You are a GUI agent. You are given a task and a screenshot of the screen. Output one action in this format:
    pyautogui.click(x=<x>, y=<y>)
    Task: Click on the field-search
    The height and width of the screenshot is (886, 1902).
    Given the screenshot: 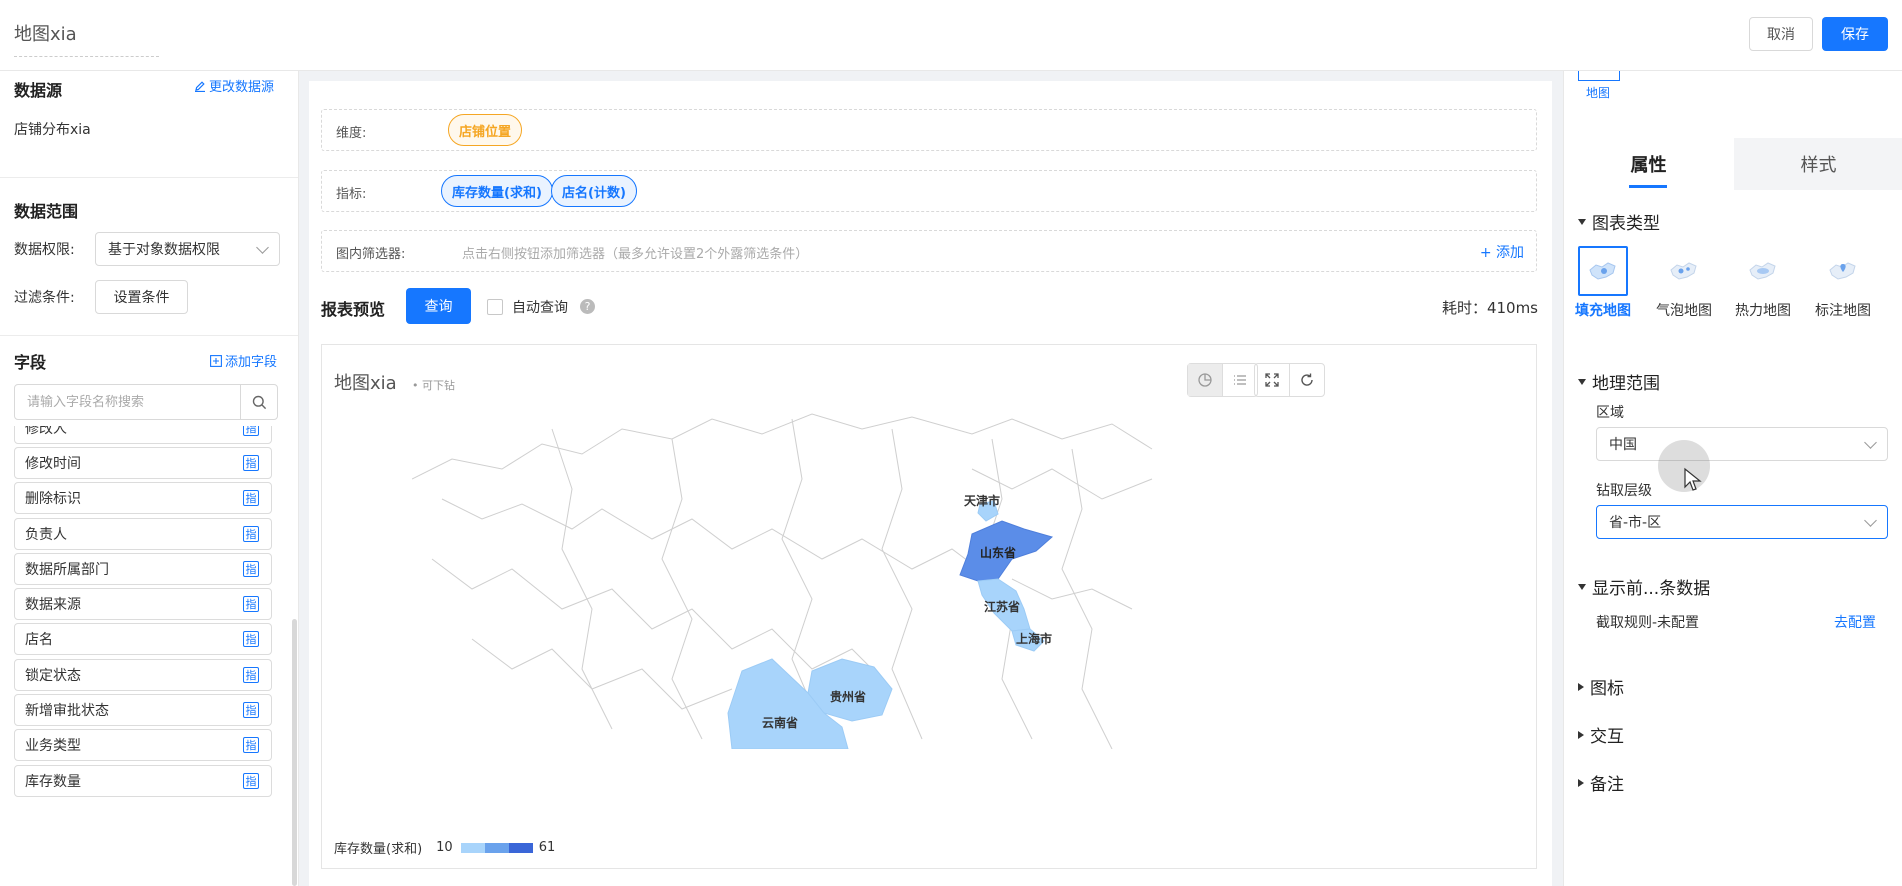 What is the action you would take?
    pyautogui.click(x=146, y=402)
    